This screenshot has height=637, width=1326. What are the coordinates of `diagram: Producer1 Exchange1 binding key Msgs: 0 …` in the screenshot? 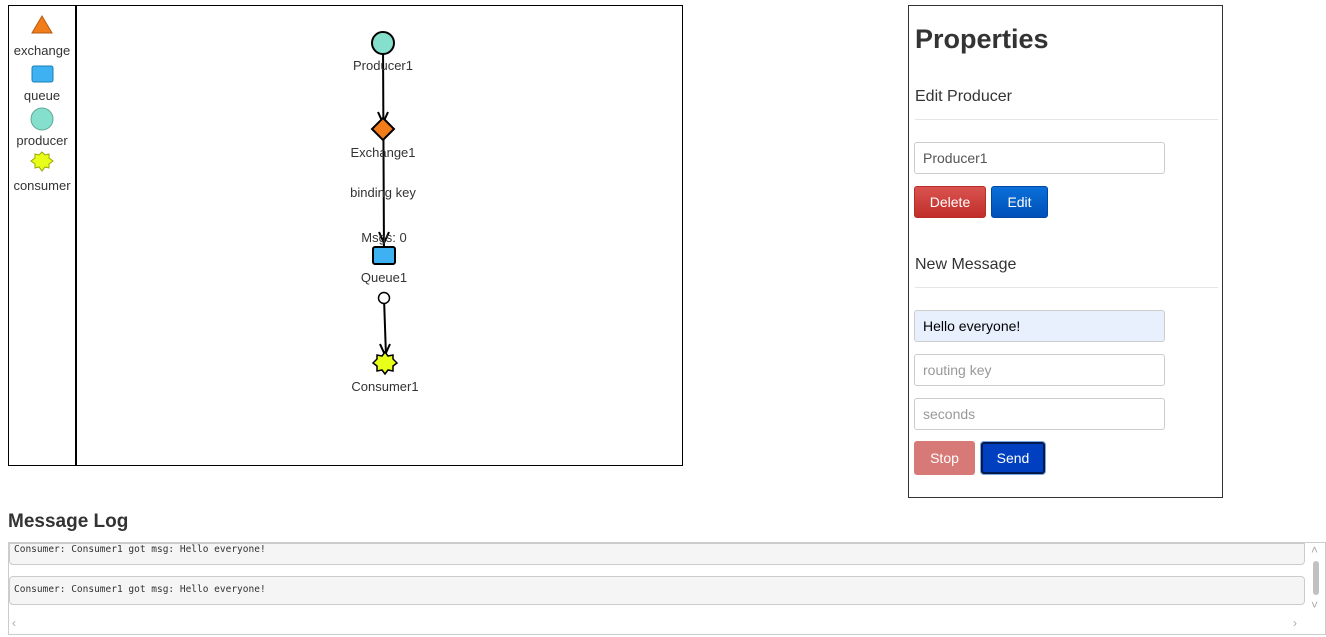 It's located at (384, 212).